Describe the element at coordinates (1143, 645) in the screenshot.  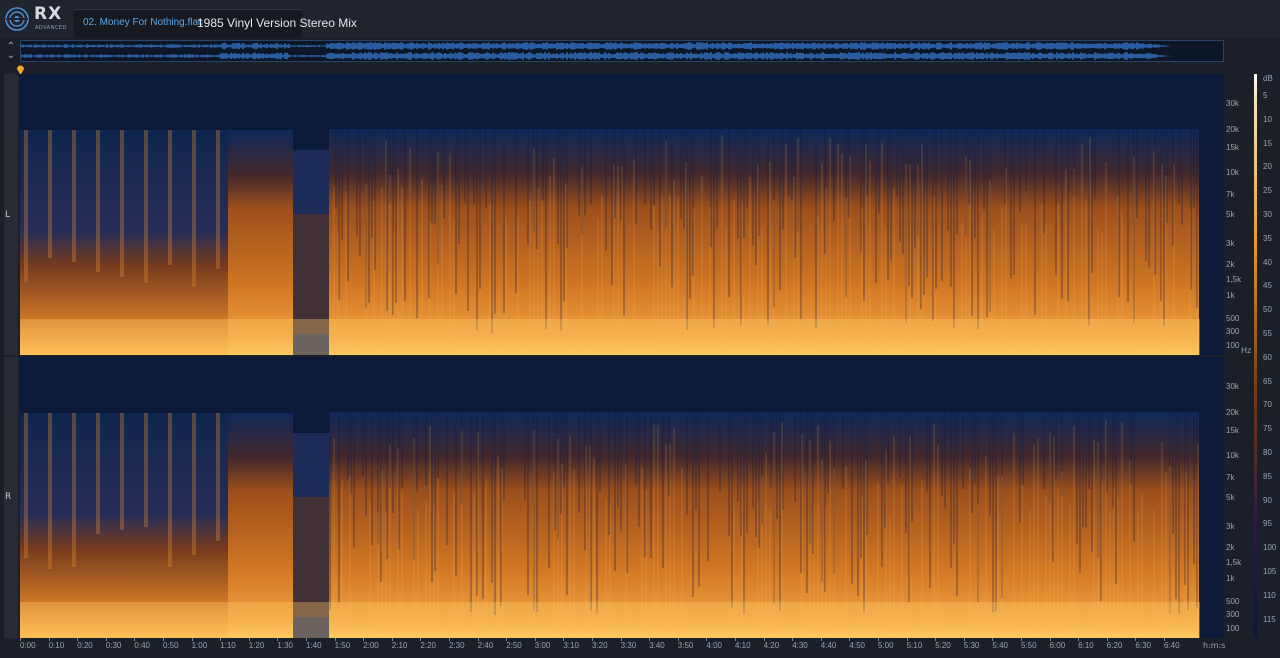
I see `time-tick-label: 6:30` at that location.